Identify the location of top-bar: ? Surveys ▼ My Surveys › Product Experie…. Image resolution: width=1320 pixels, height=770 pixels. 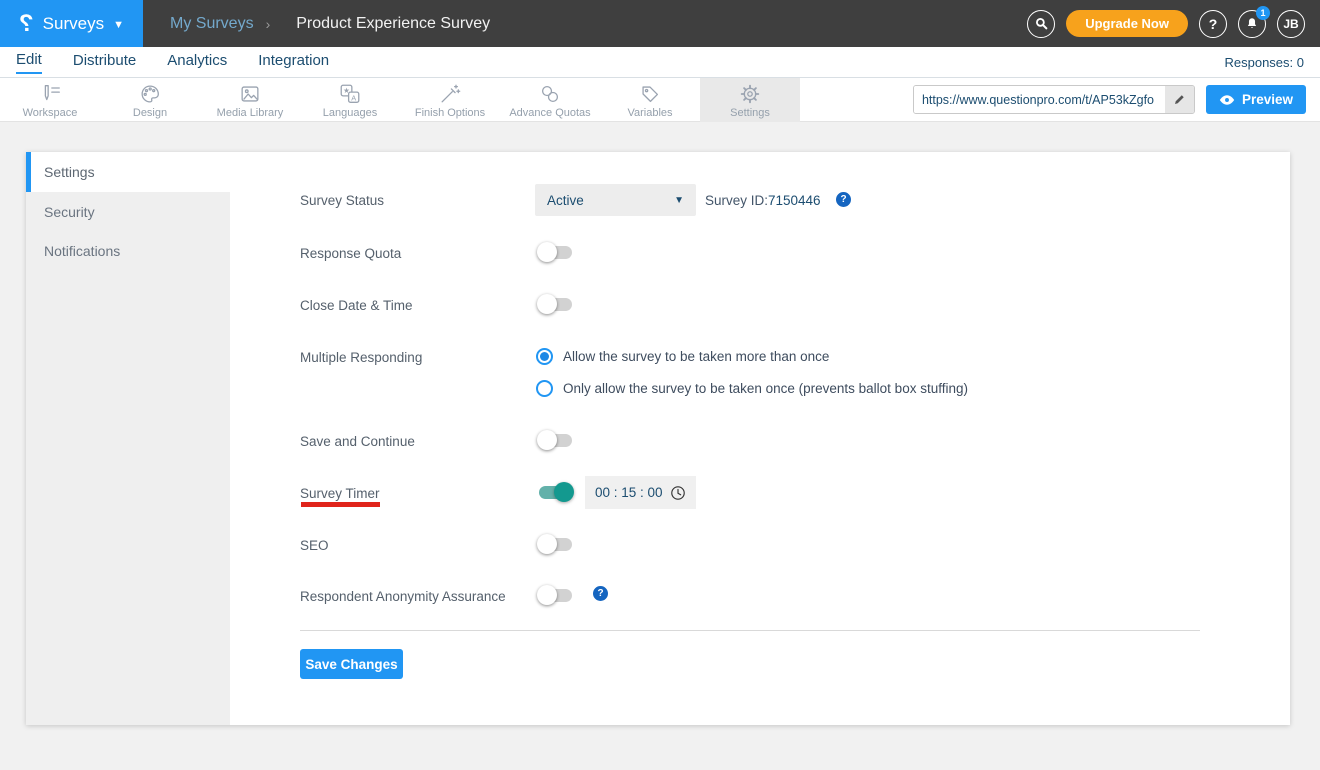
(660, 23).